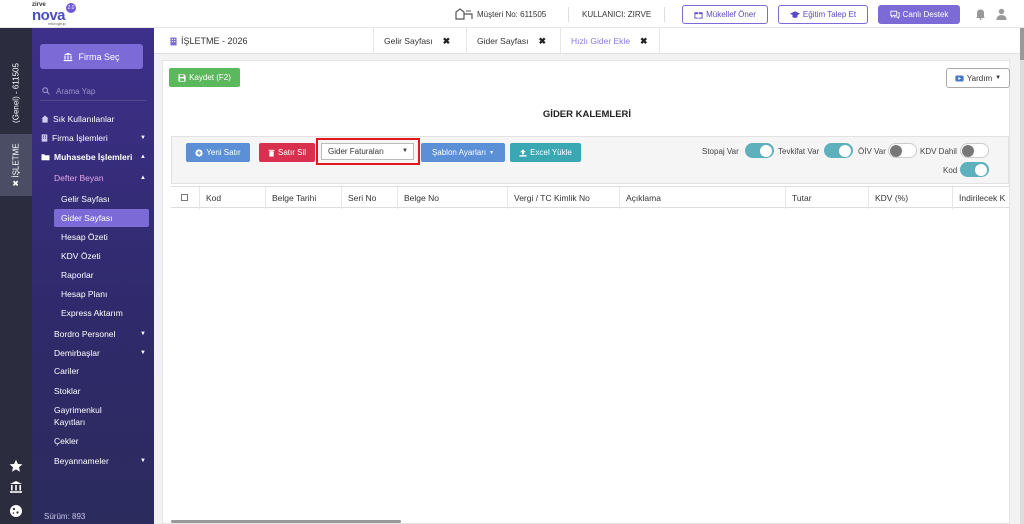 The height and width of the screenshot is (524, 1024). I want to click on oiv-label: ÖİV Var, so click(872, 151).